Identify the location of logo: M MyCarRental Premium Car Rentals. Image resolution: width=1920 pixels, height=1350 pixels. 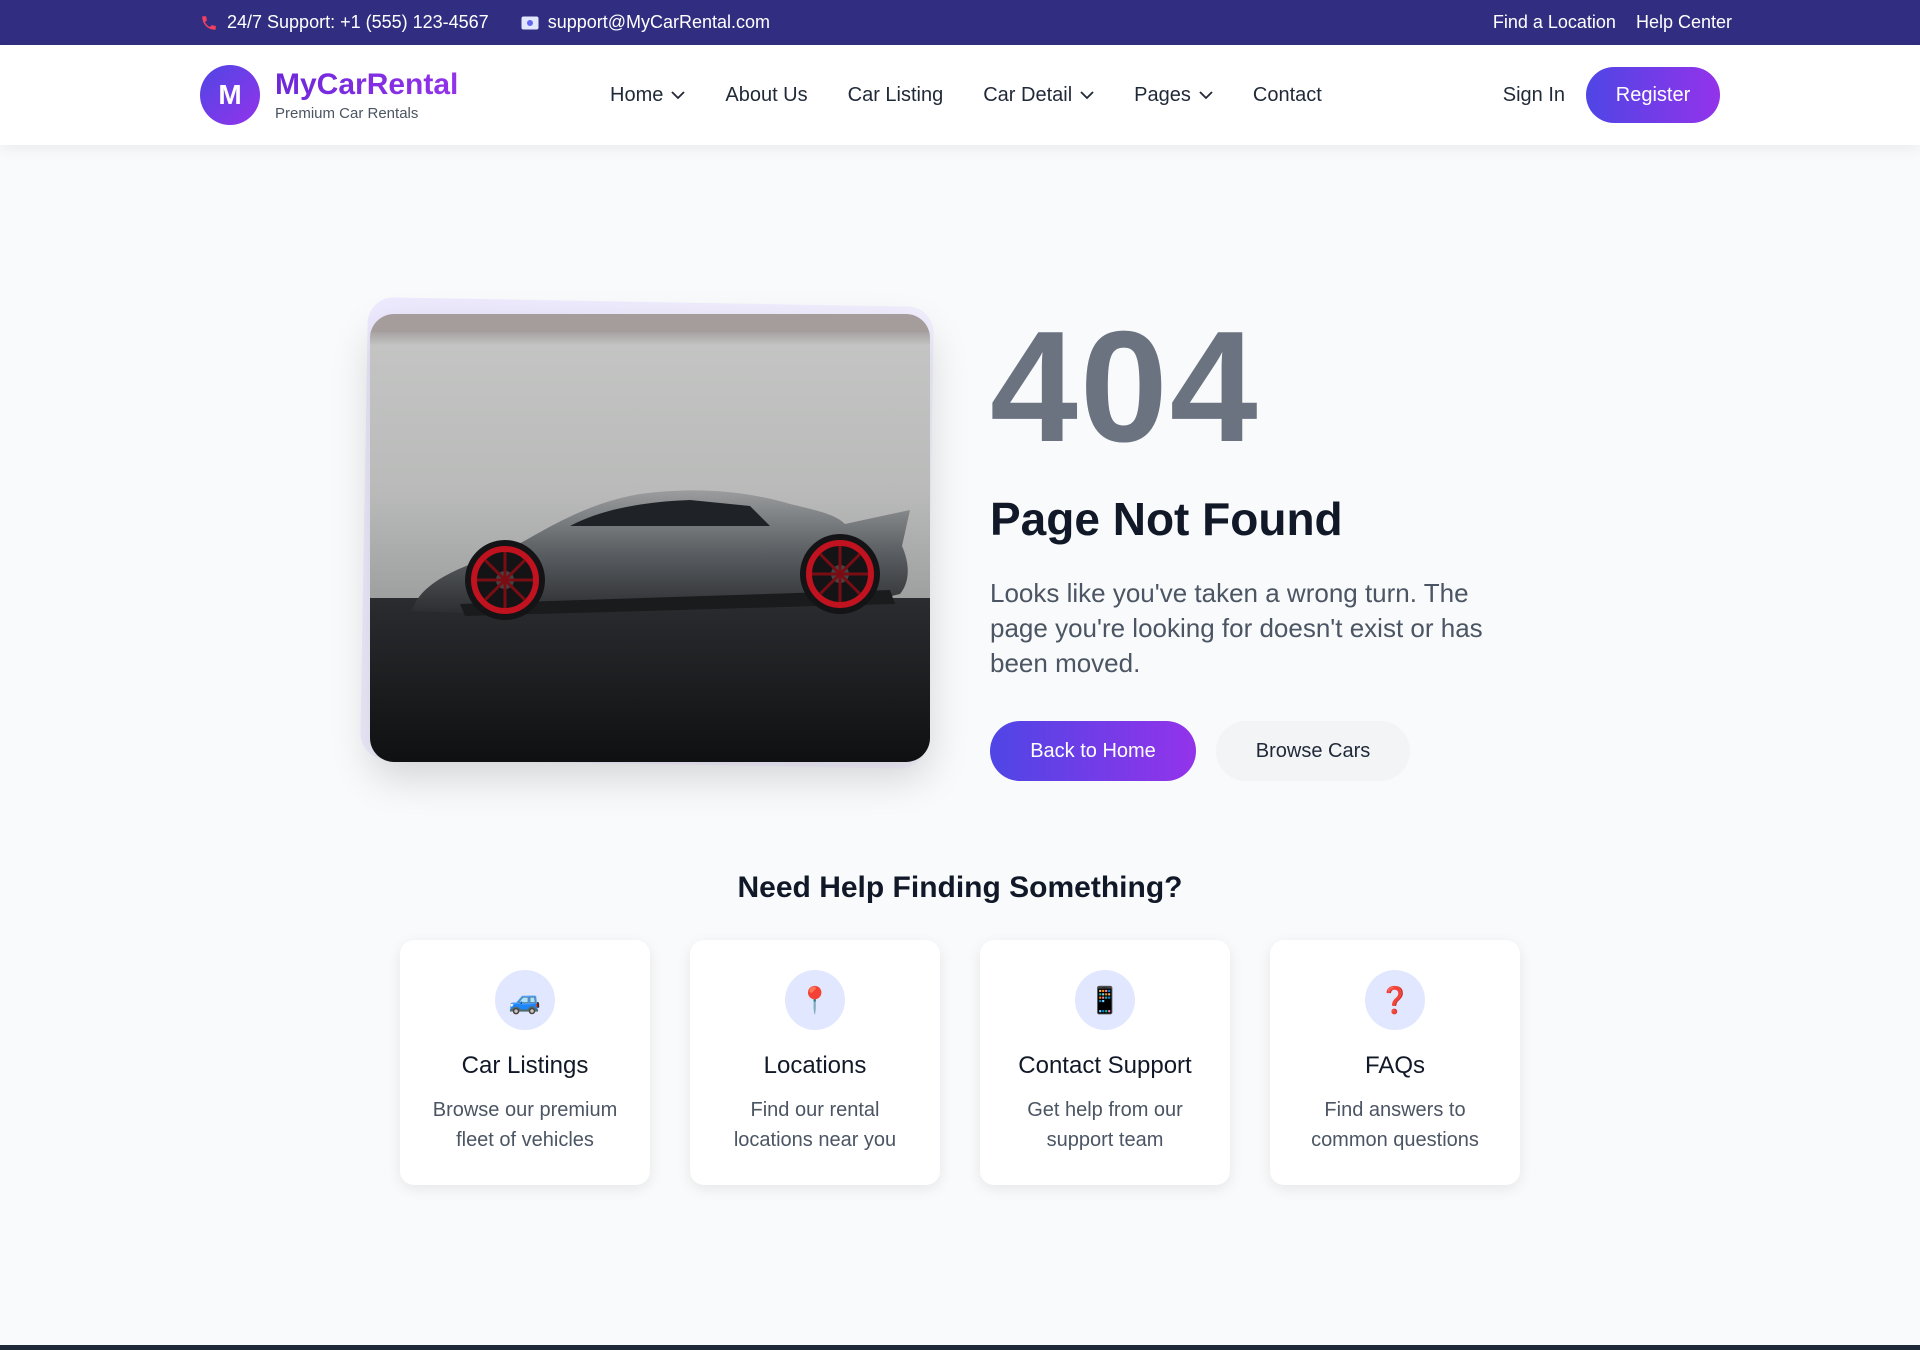
(405, 95).